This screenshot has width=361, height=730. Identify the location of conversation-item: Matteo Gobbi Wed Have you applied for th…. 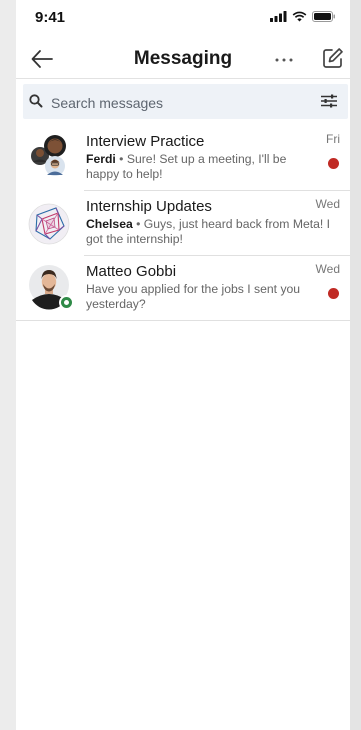
(183, 289).